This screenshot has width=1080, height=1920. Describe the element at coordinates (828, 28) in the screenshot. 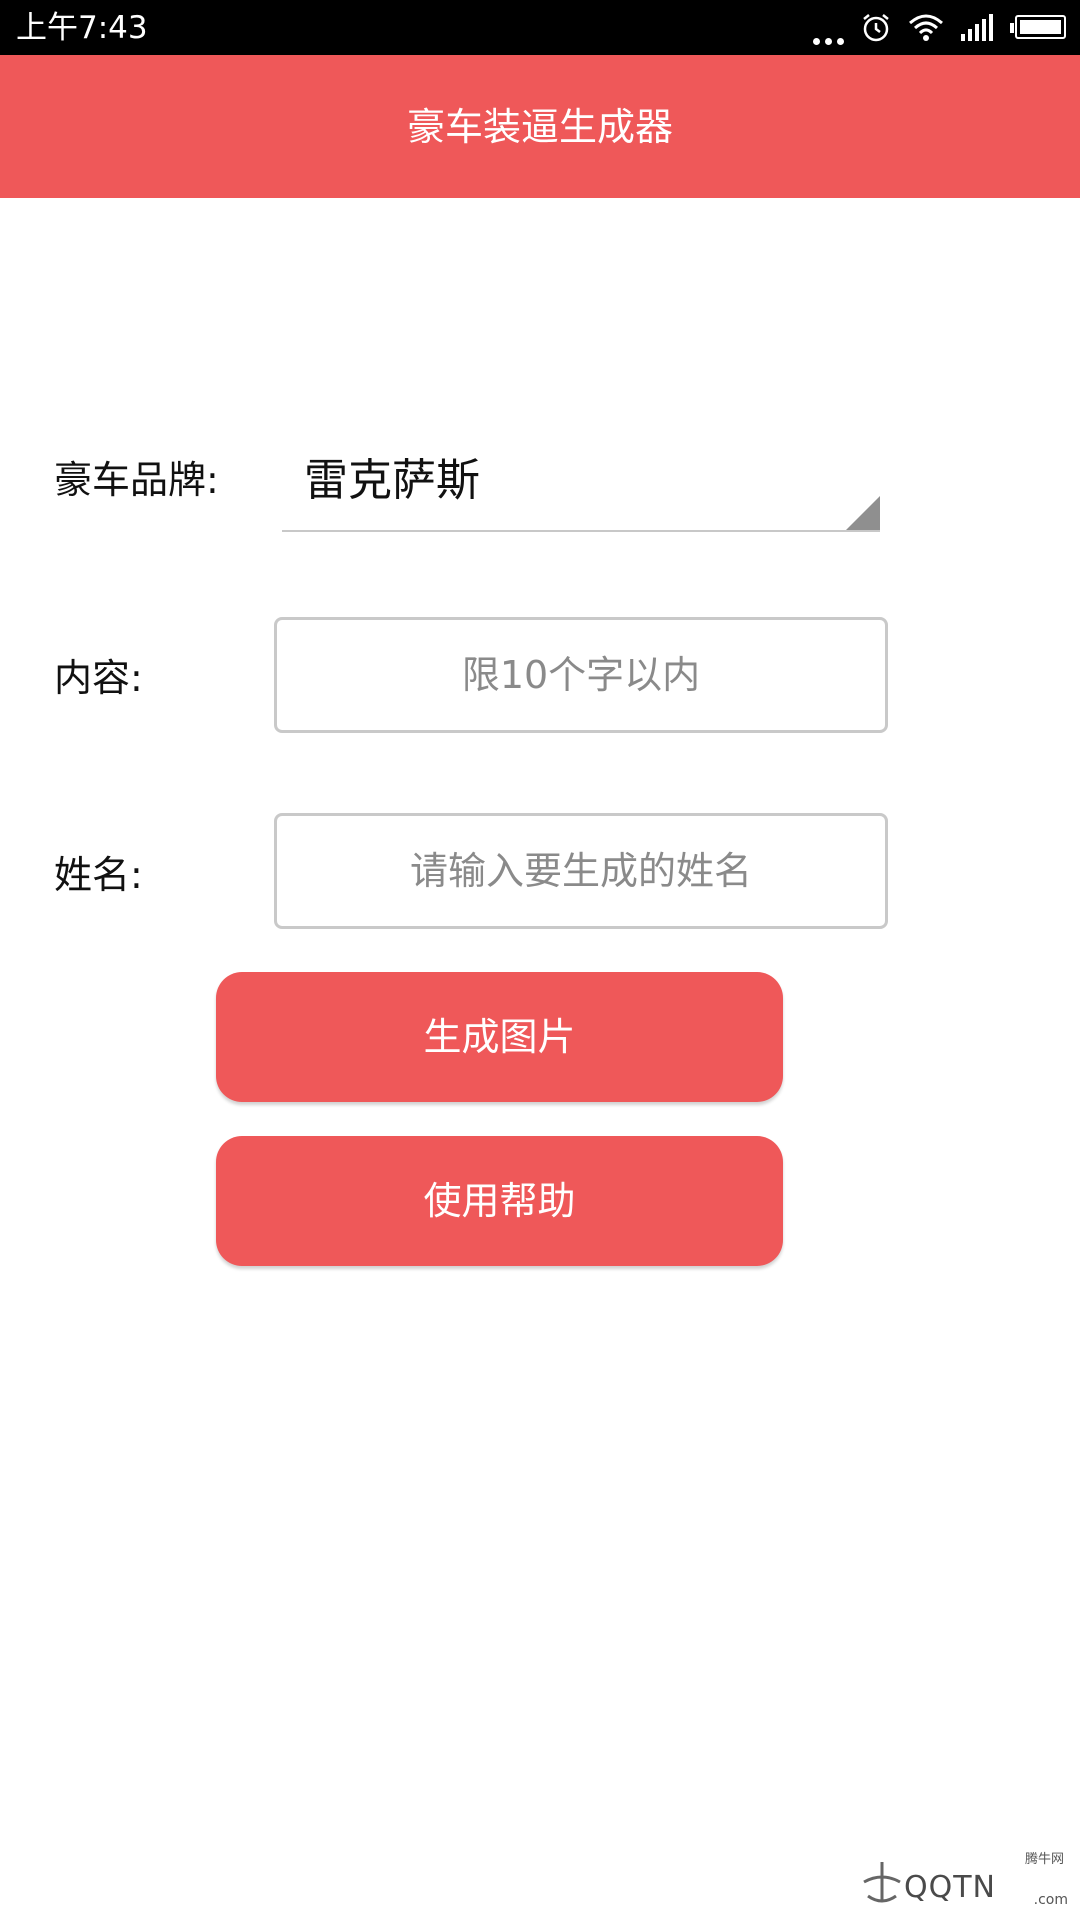

I see `more-dots-icon` at that location.